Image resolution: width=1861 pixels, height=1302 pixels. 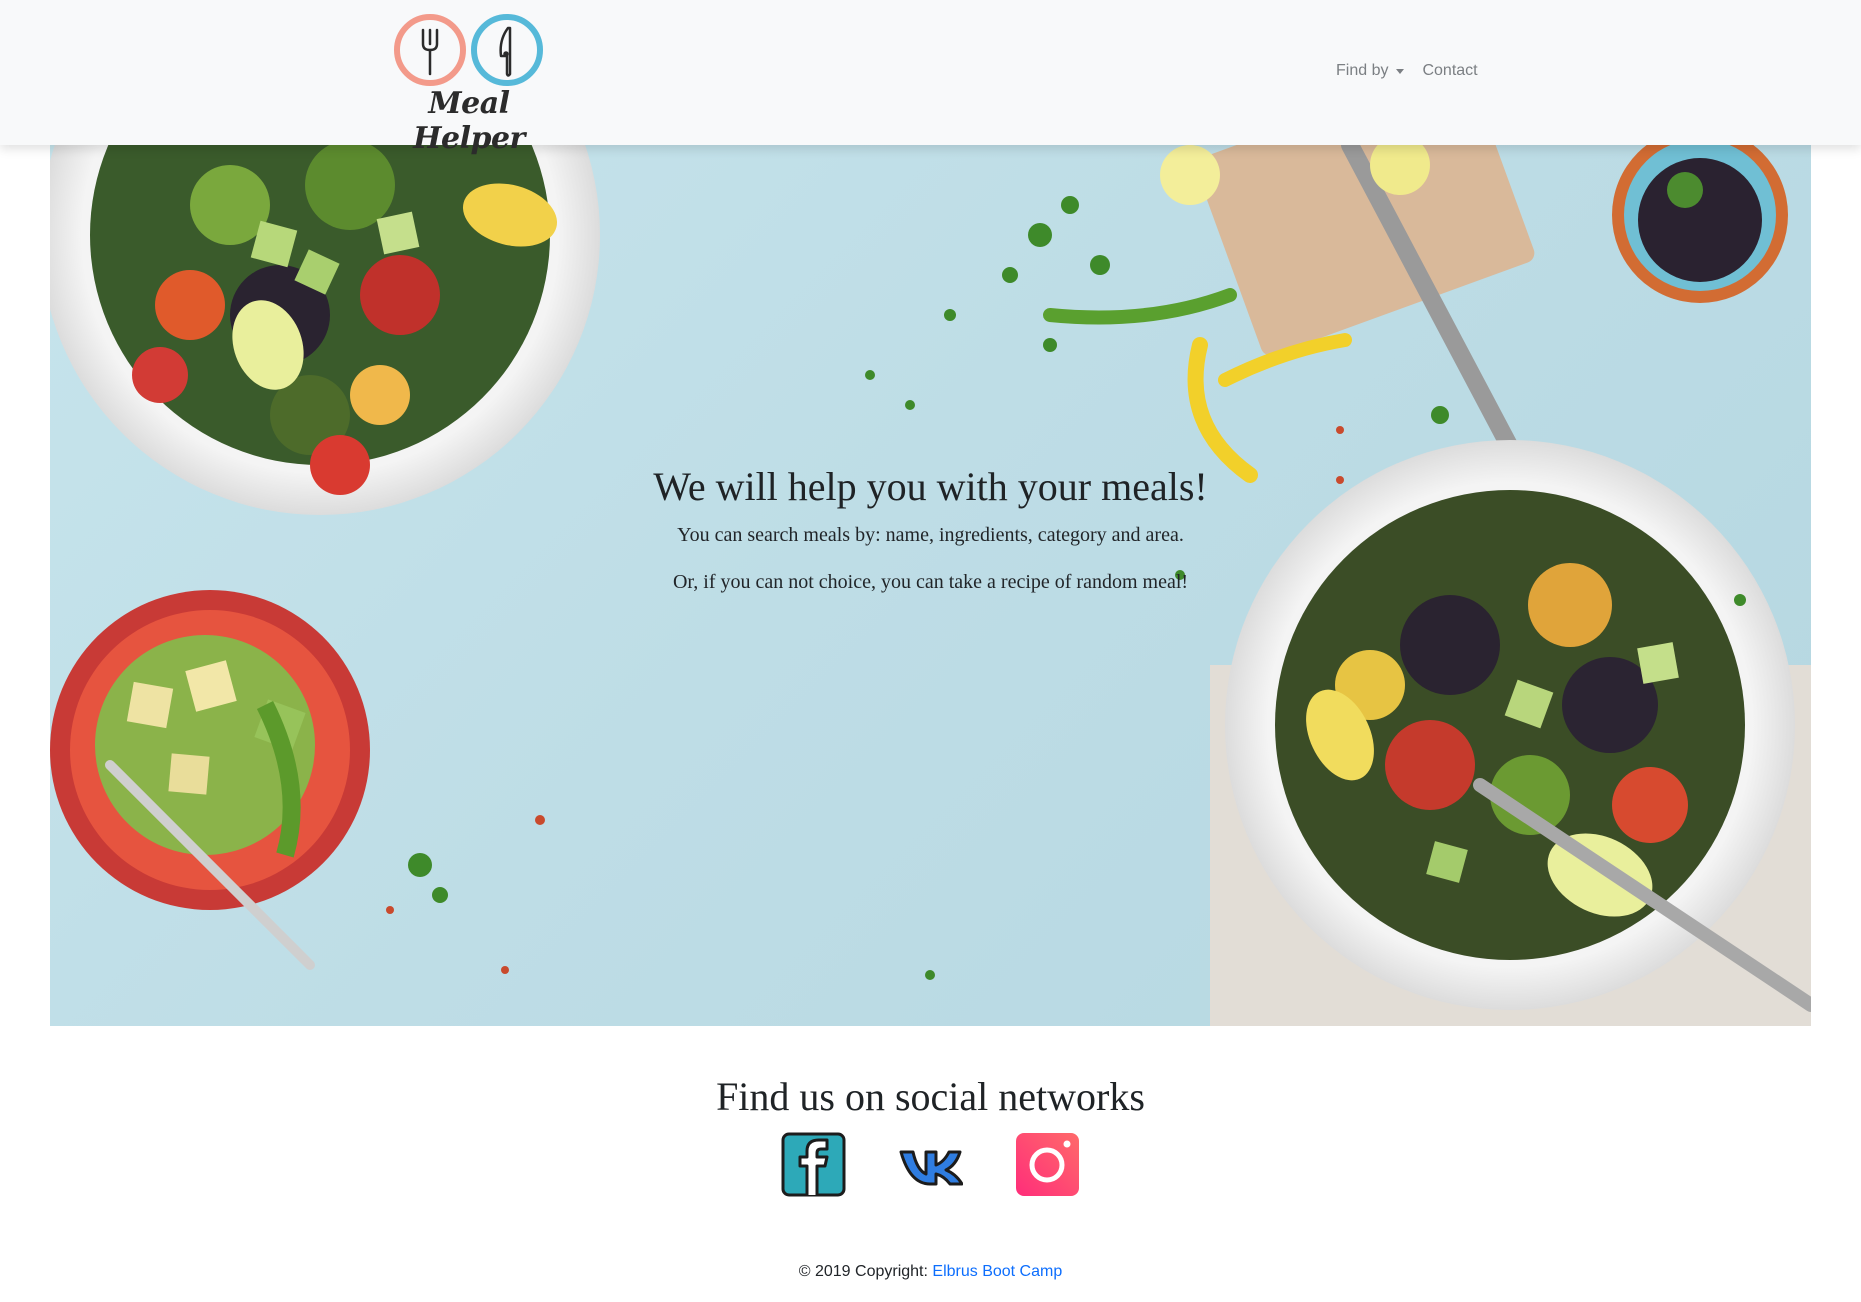 I want to click on knife-icon, so click(x=505, y=51).